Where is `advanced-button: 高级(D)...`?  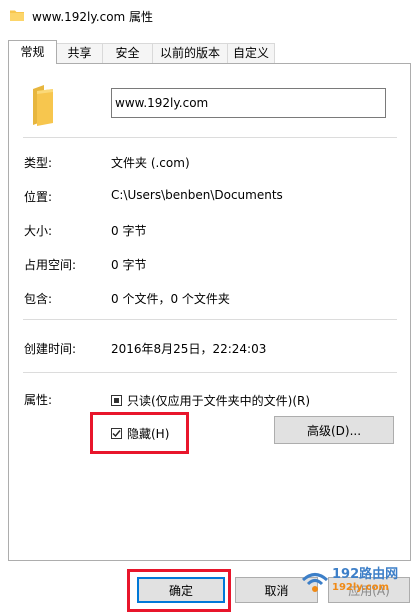
advanced-button: 高级(D)... is located at coordinates (334, 430).